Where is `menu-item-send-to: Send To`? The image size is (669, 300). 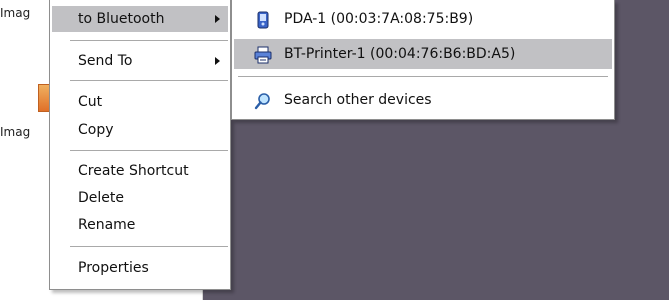 menu-item-send-to: Send To is located at coordinates (140, 61).